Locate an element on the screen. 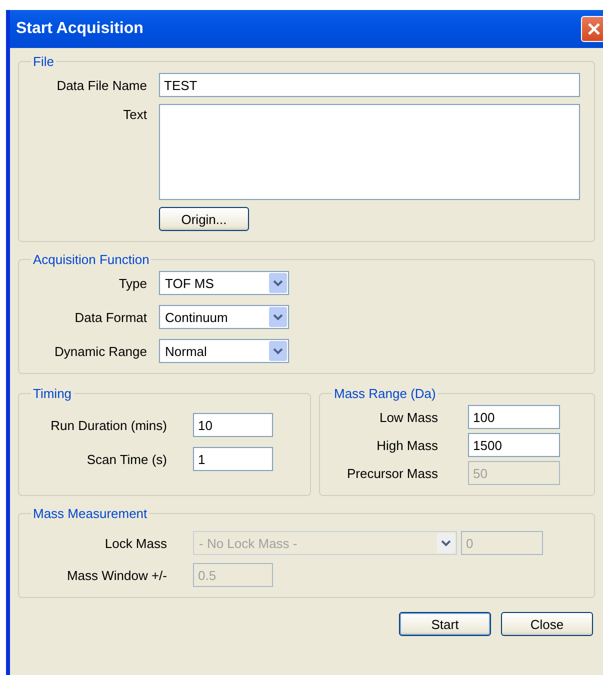 This screenshot has height=675, width=603. field-label: Dynamic Range is located at coordinates (100, 351).